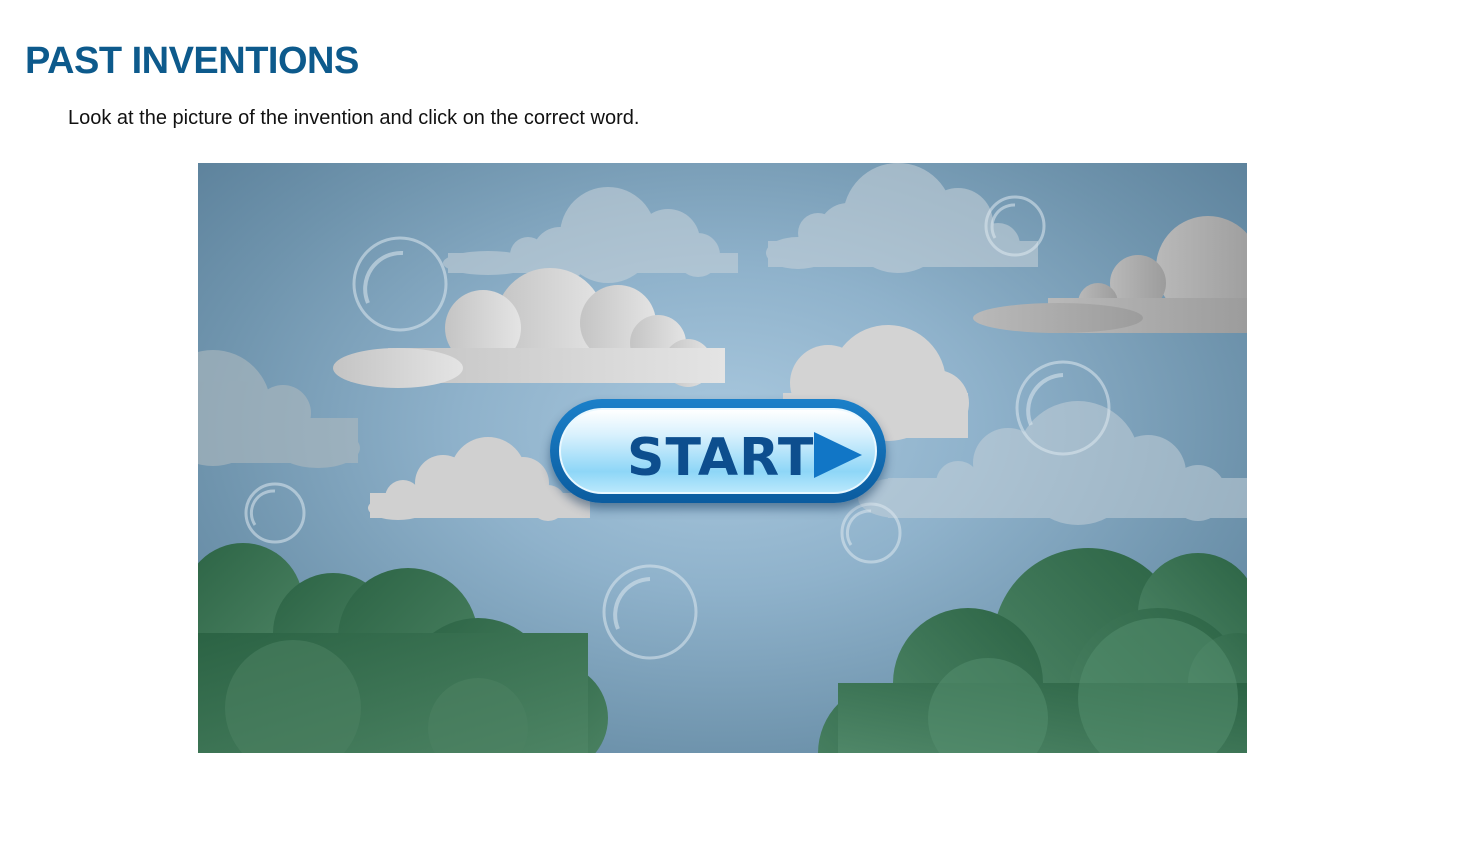  I want to click on start-button-label: START, so click(721, 458).